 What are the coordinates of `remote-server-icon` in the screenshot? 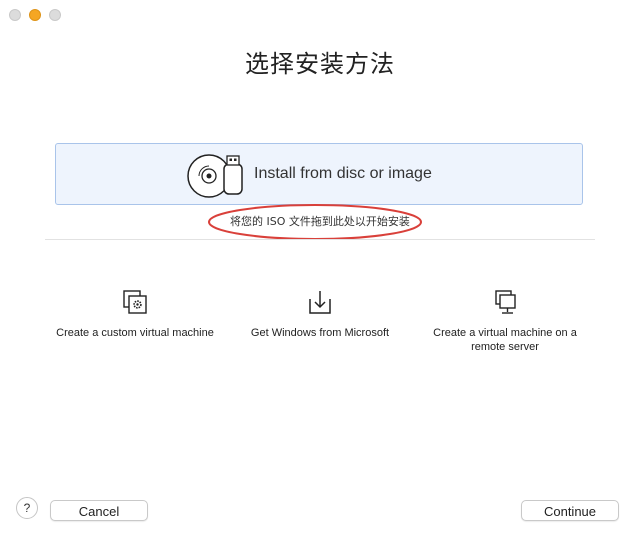 It's located at (505, 302).